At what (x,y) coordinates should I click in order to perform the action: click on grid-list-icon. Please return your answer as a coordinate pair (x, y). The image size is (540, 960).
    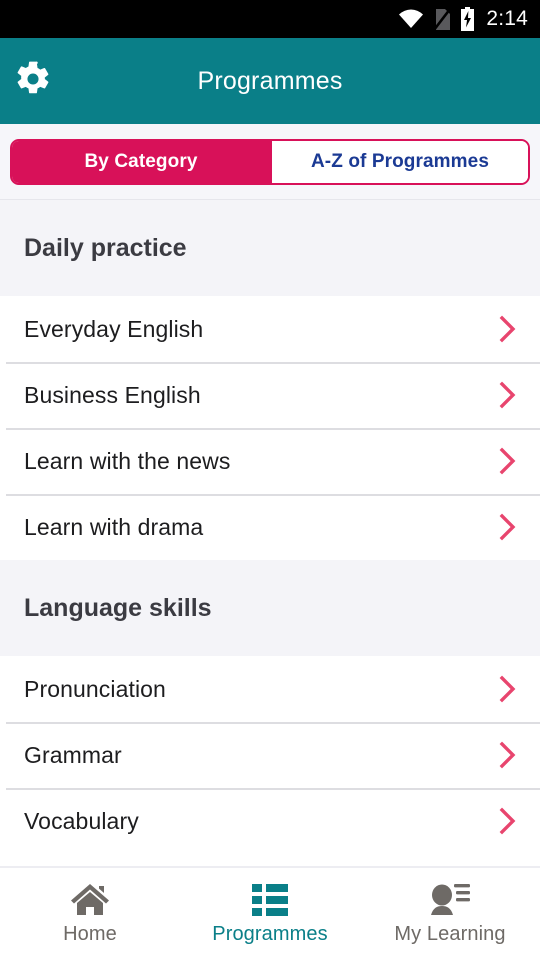
    Looking at the image, I should click on (270, 899).